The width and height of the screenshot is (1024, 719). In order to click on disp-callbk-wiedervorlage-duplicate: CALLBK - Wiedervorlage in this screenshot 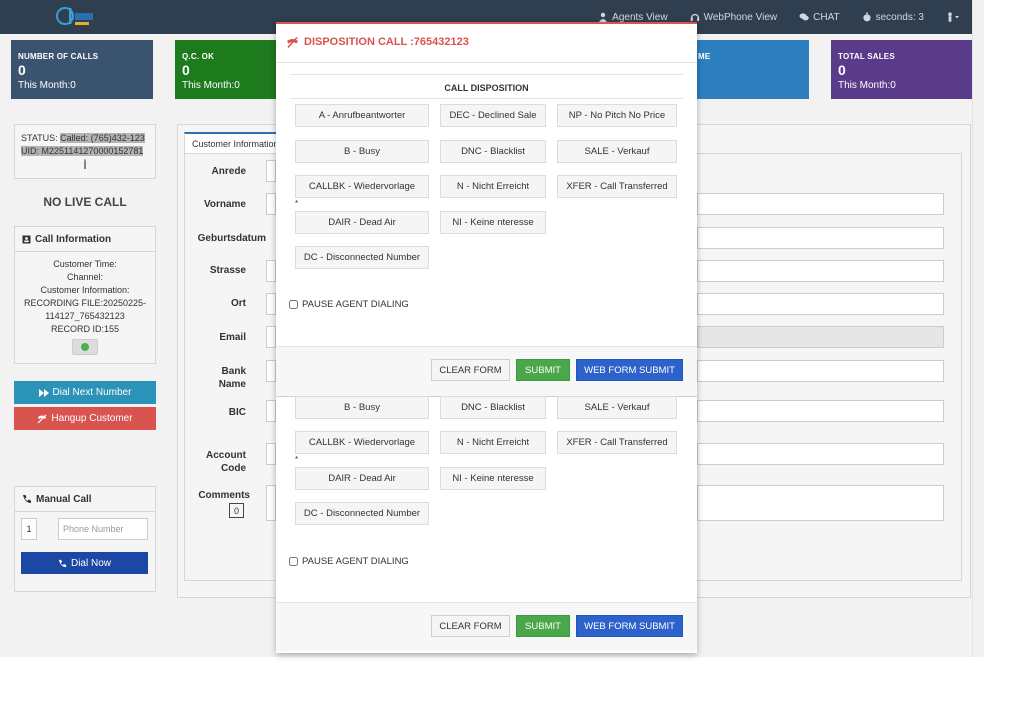, I will do `click(362, 442)`.